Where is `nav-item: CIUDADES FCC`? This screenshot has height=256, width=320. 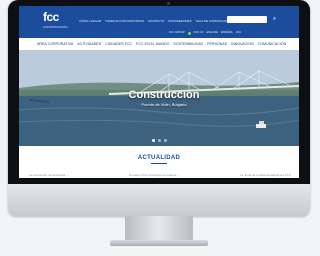 nav-item: CIUDADES FCC is located at coordinates (118, 44).